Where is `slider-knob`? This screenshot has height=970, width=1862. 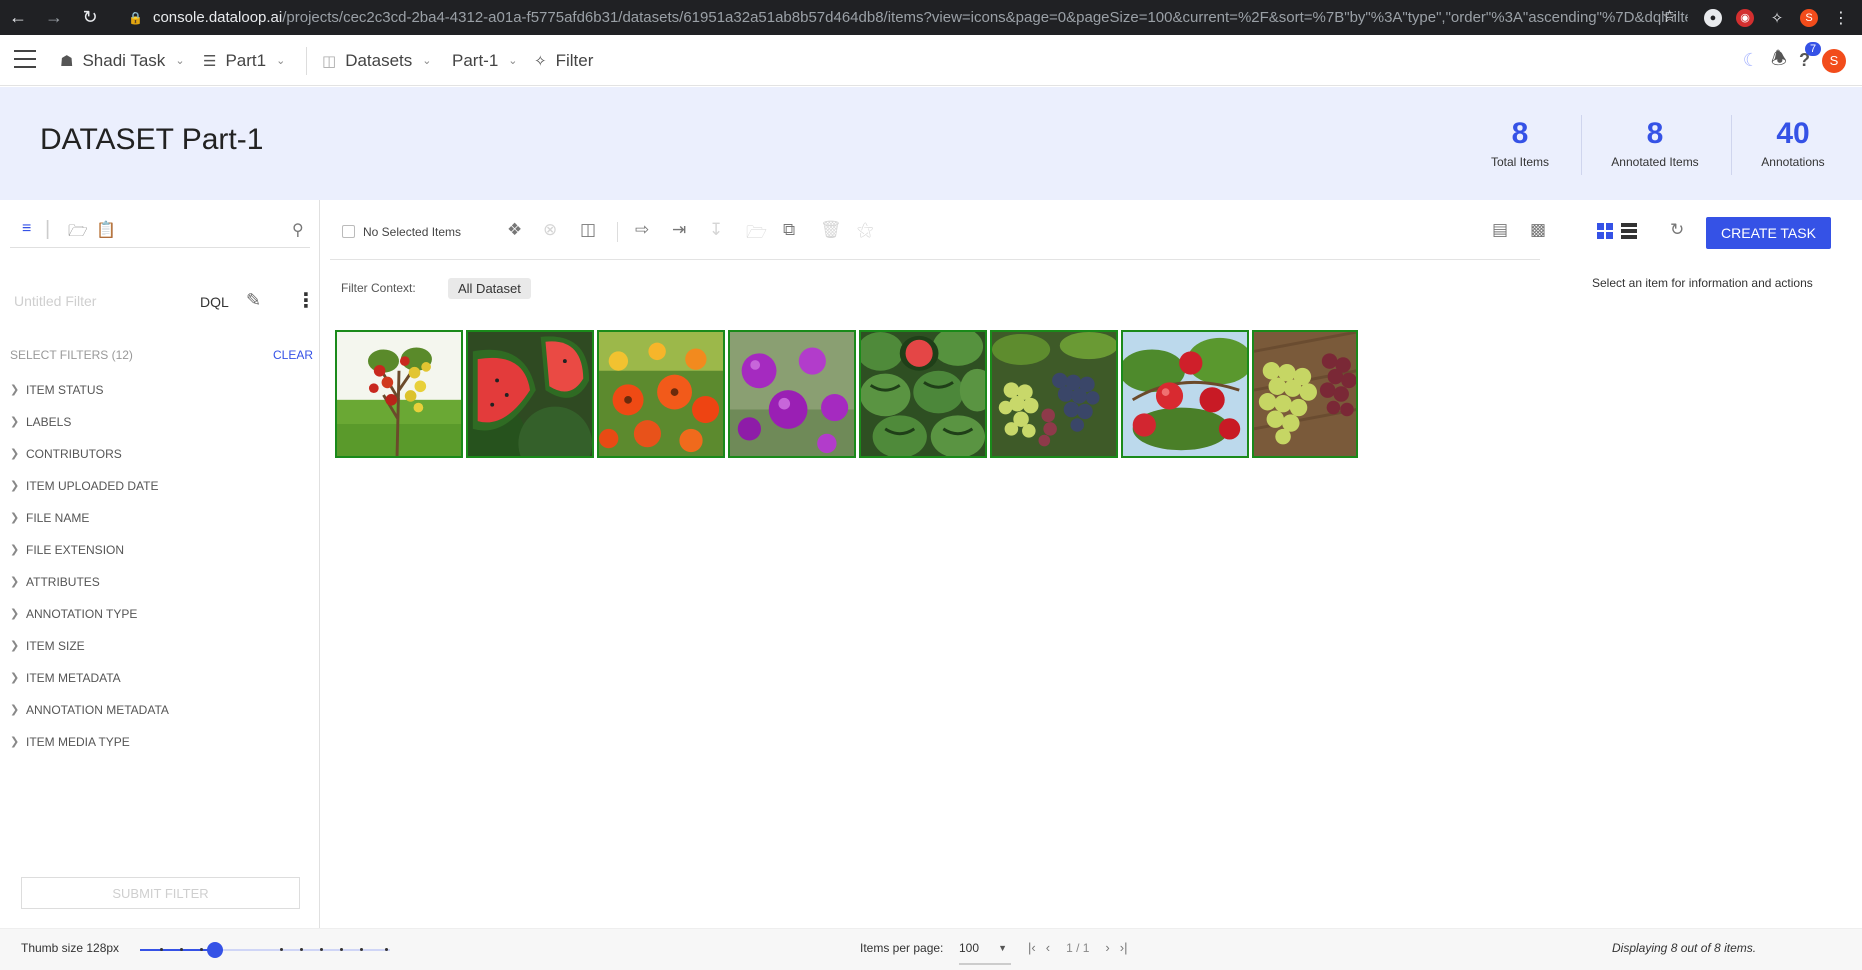 slider-knob is located at coordinates (215, 950).